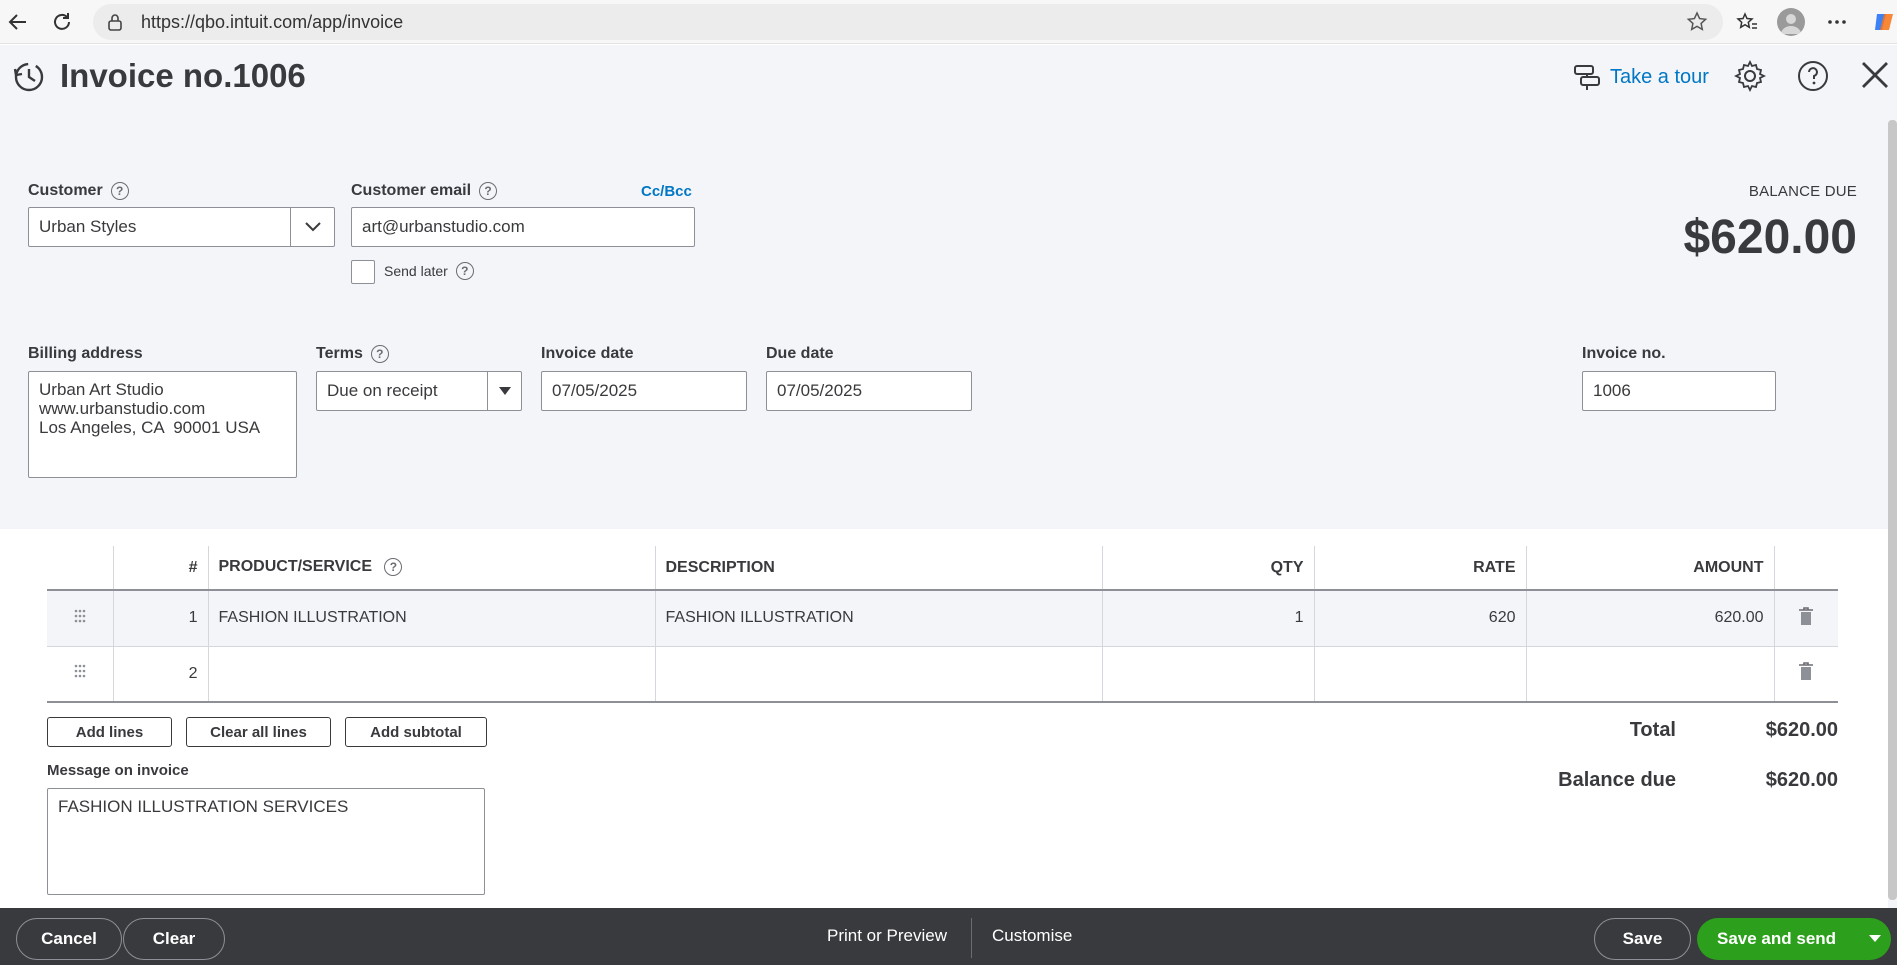 The image size is (1897, 965). Describe the element at coordinates (88, 226) in the screenshot. I see `customer-value: Urban Styles` at that location.